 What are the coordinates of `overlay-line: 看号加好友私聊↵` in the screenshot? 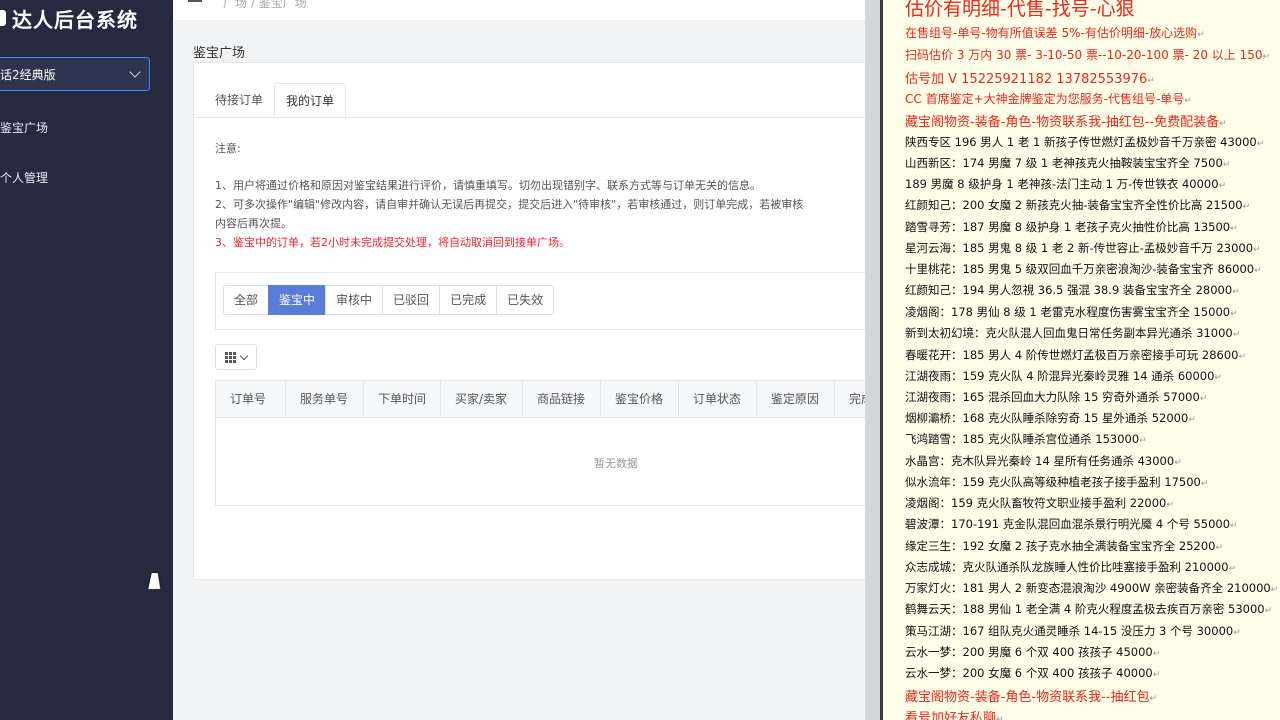 It's located at (954, 713).